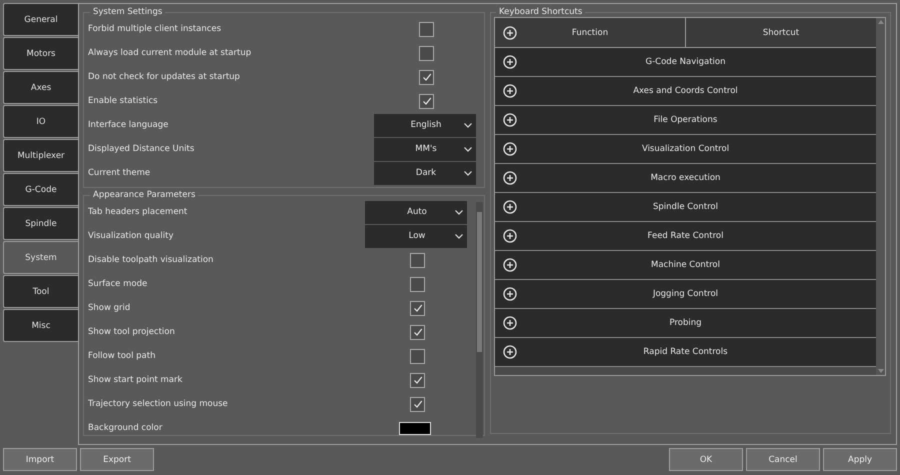  I want to click on setting-label: Interface language, so click(129, 125).